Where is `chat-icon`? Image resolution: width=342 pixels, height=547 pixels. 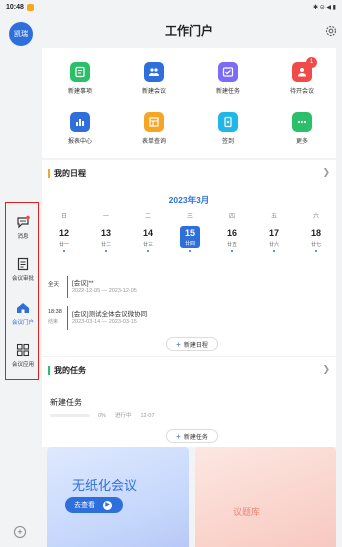 chat-icon is located at coordinates (23, 221).